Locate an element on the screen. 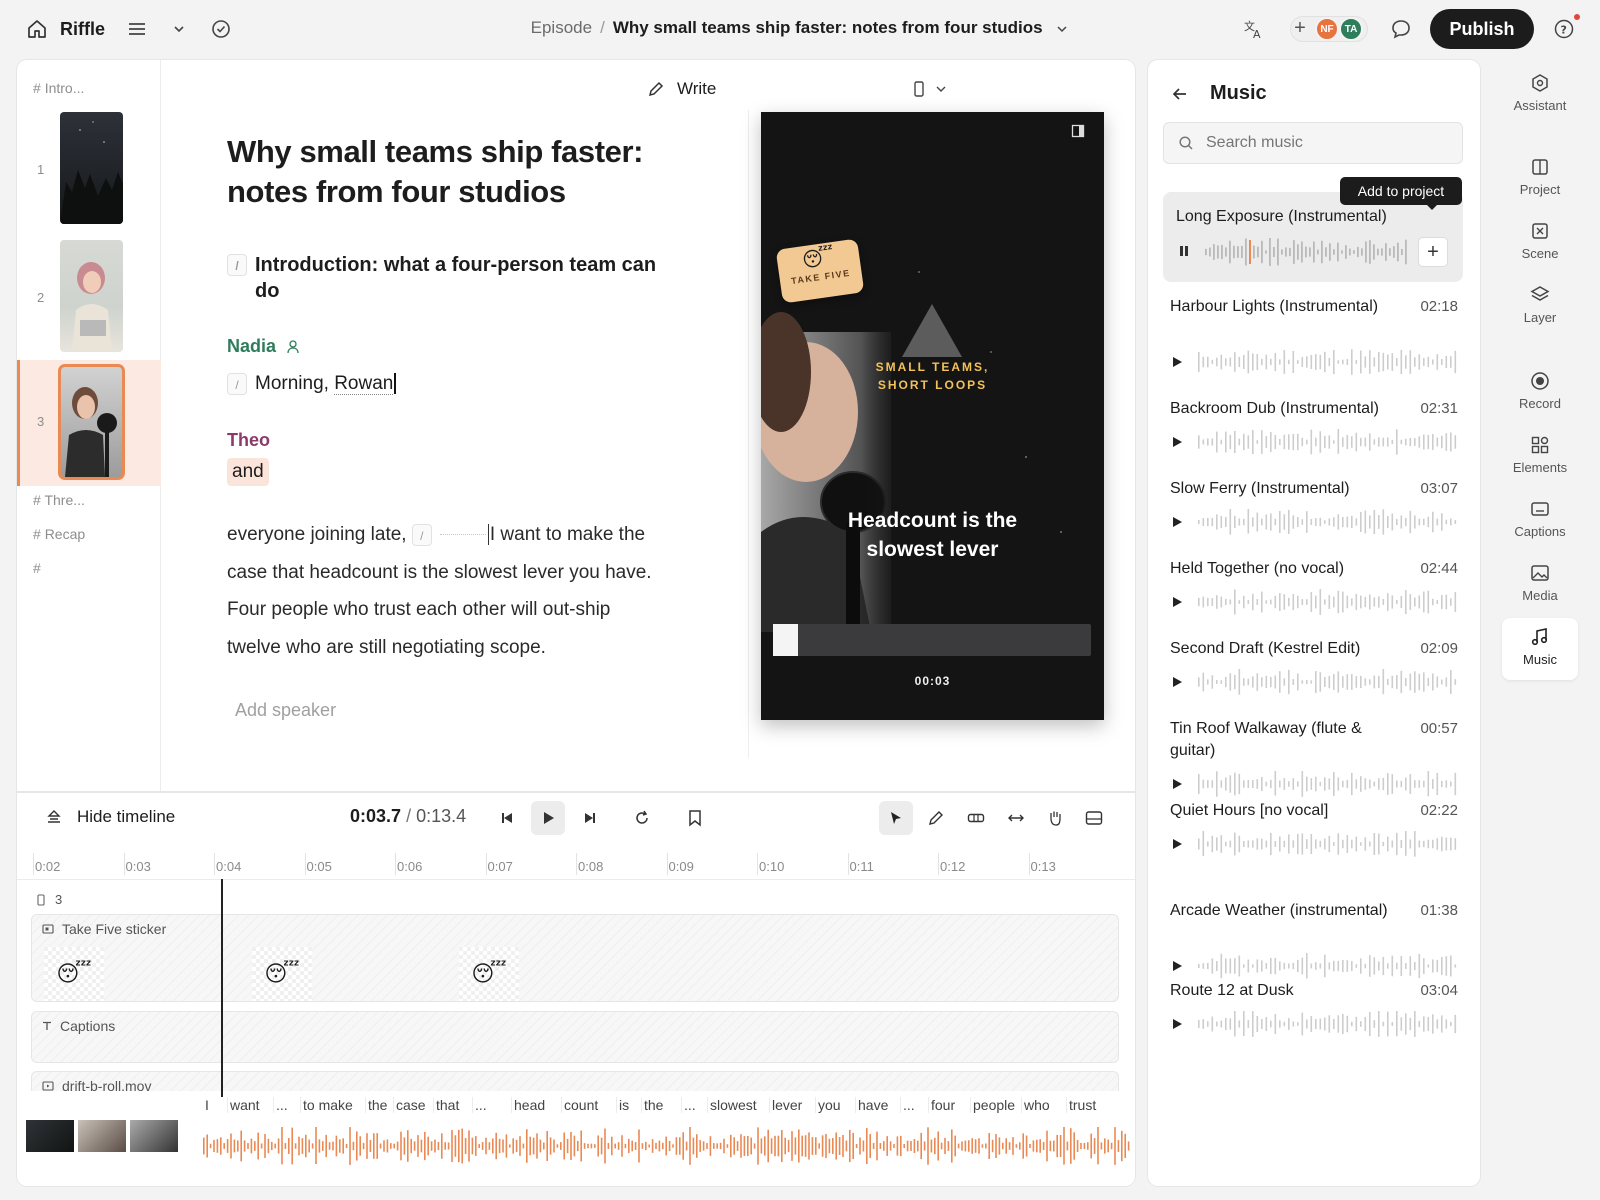 The width and height of the screenshot is (1600, 1200). transcript-word: you is located at coordinates (829, 1105).